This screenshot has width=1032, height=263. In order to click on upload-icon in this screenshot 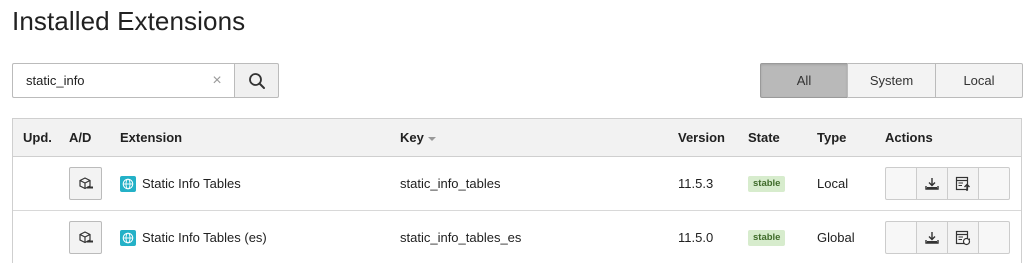, I will do `click(962, 183)`.